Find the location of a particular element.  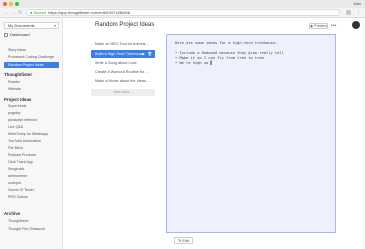

sidebar-item-website: Website is located at coordinates (35, 89).